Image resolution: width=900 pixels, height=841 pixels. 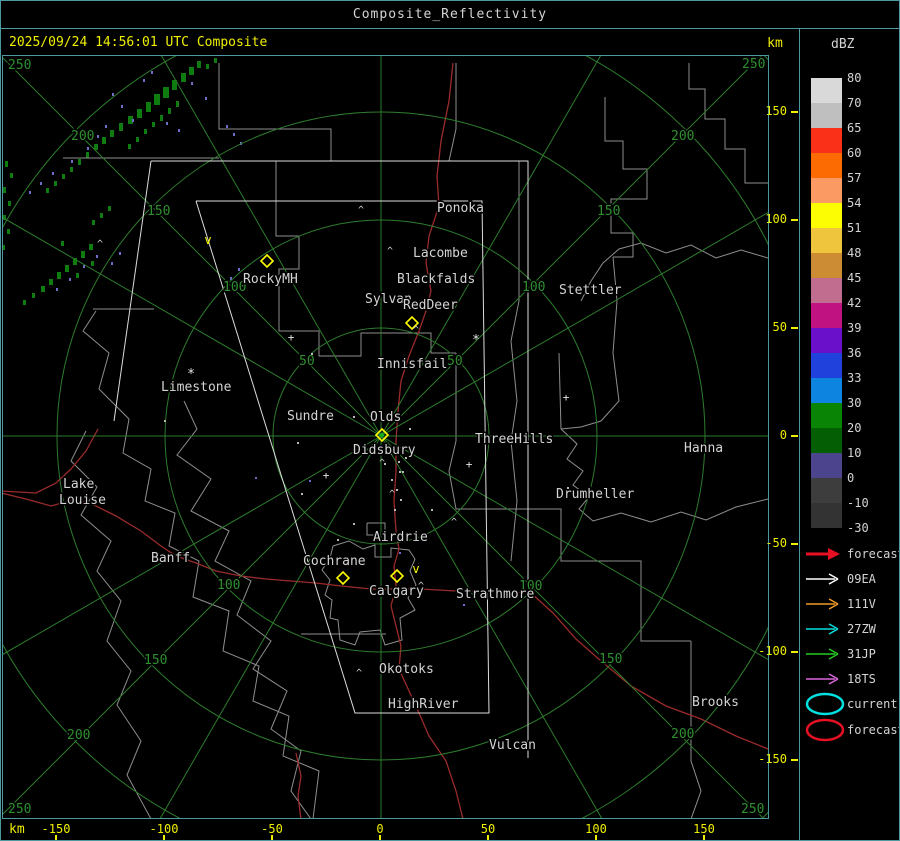 I want to click on bottom-axis-tick-label: 150, so click(x=704, y=829).